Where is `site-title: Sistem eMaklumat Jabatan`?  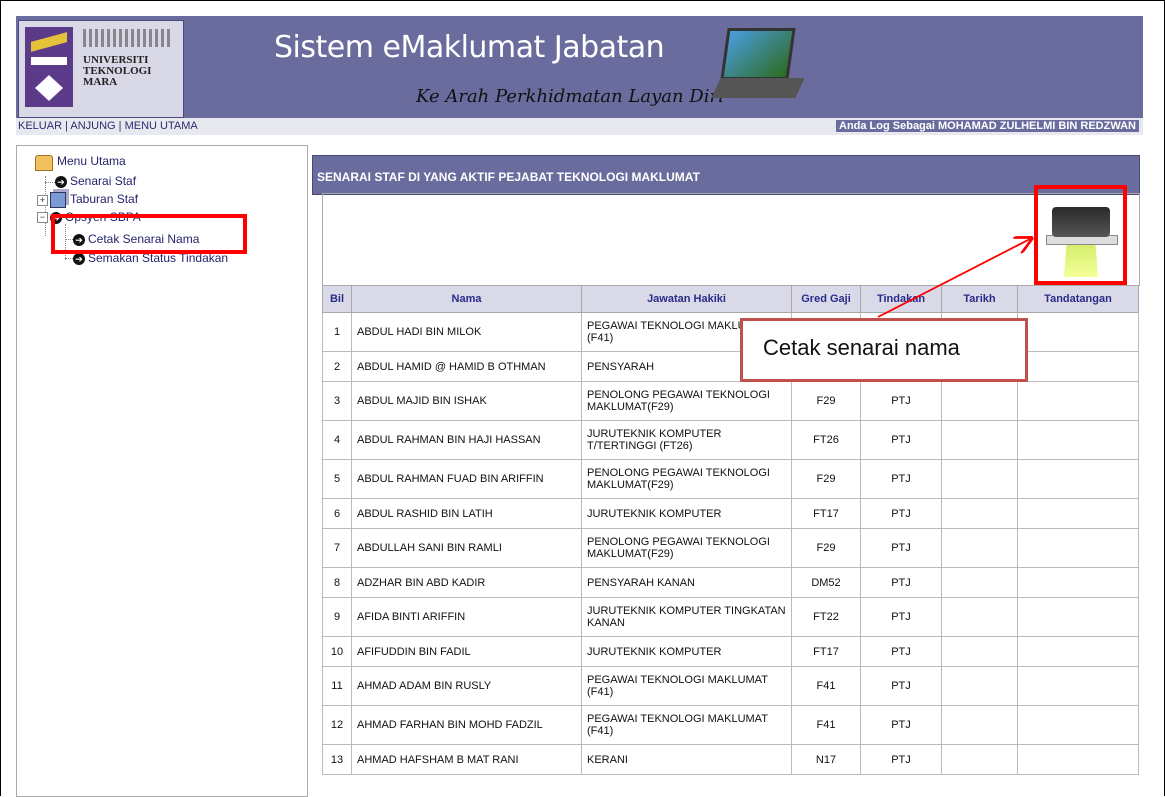
site-title: Sistem eMaklumat Jabatan is located at coordinates (469, 47).